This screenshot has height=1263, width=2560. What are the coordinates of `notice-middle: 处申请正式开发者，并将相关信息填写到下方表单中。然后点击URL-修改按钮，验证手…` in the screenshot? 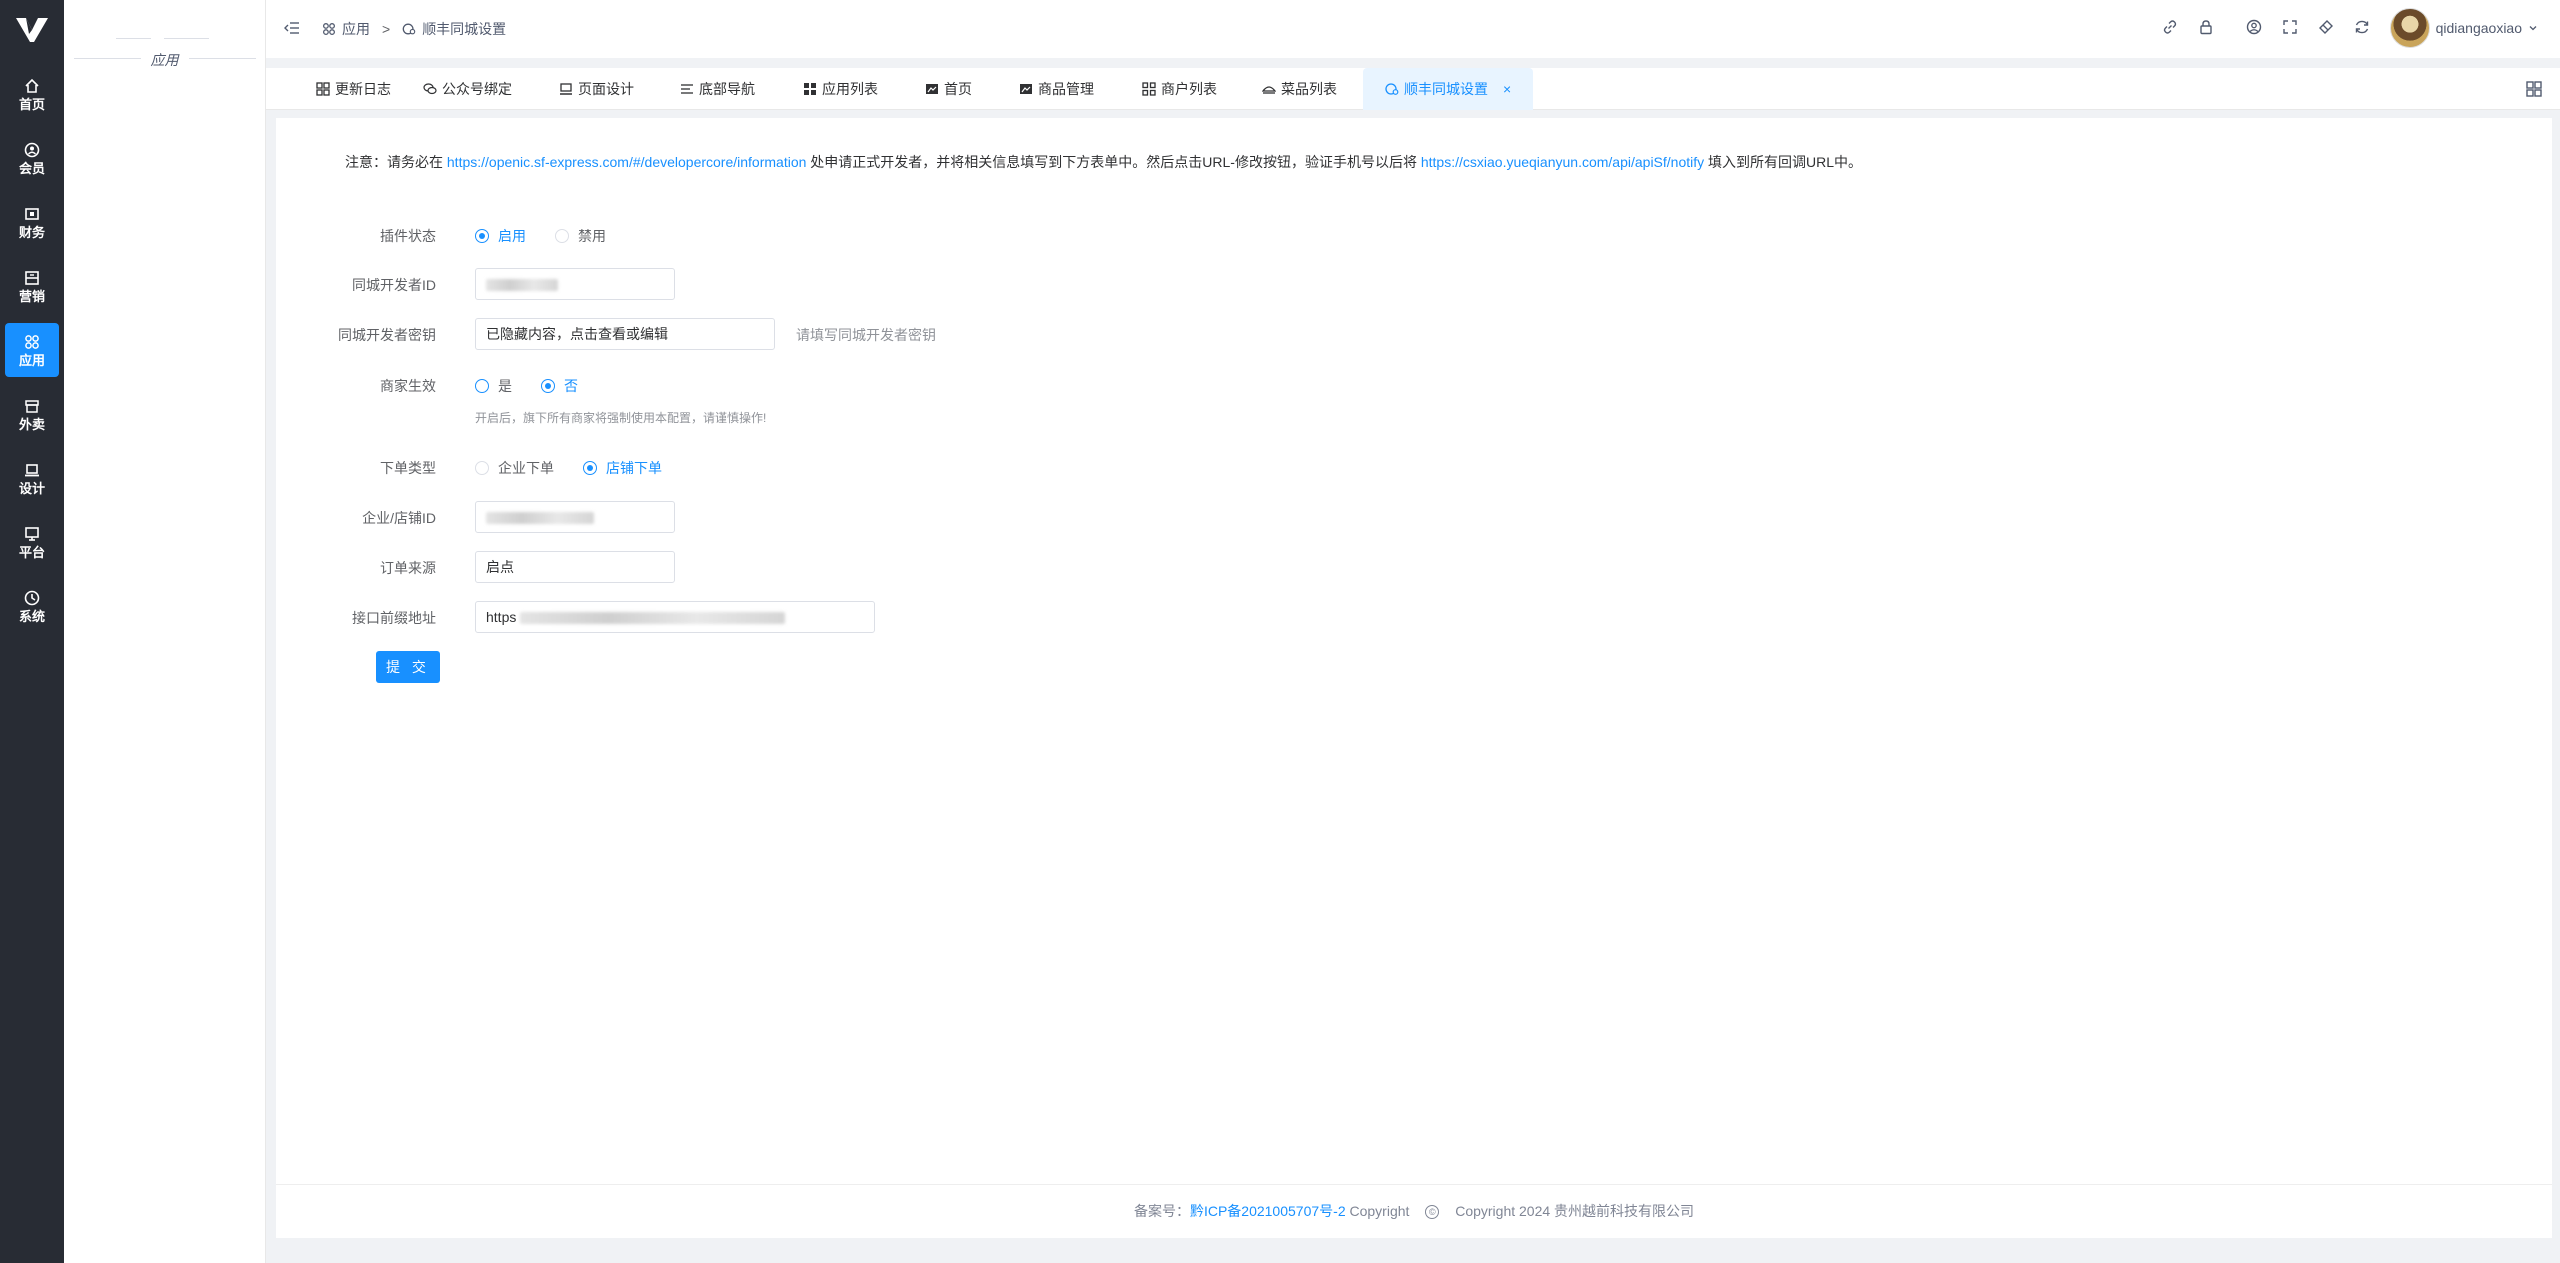 It's located at (1113, 162).